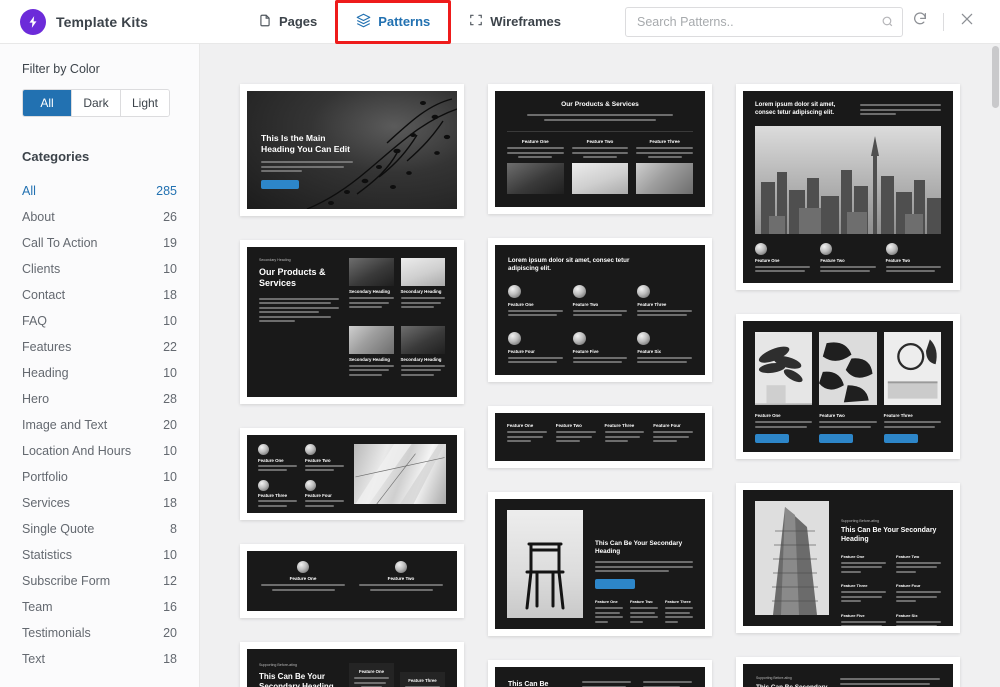 This screenshot has height=687, width=1000. I want to click on feature-label: Feature Six, so click(649, 351).